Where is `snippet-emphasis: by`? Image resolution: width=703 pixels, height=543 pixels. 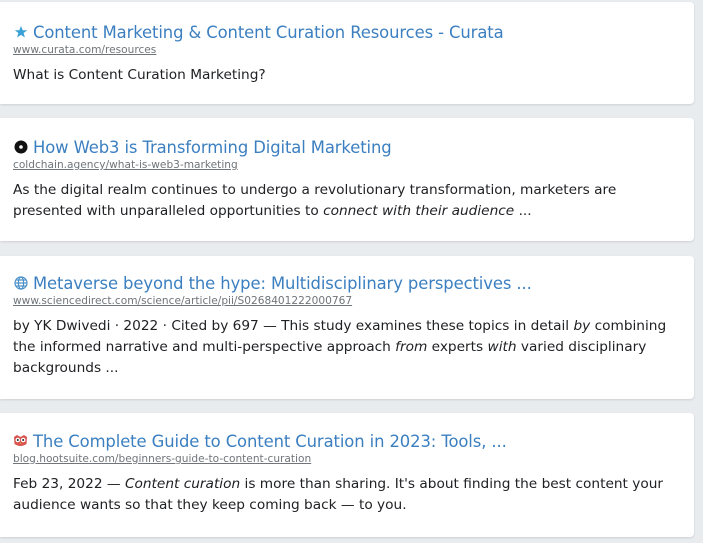
snippet-emphasis: by is located at coordinates (582, 326).